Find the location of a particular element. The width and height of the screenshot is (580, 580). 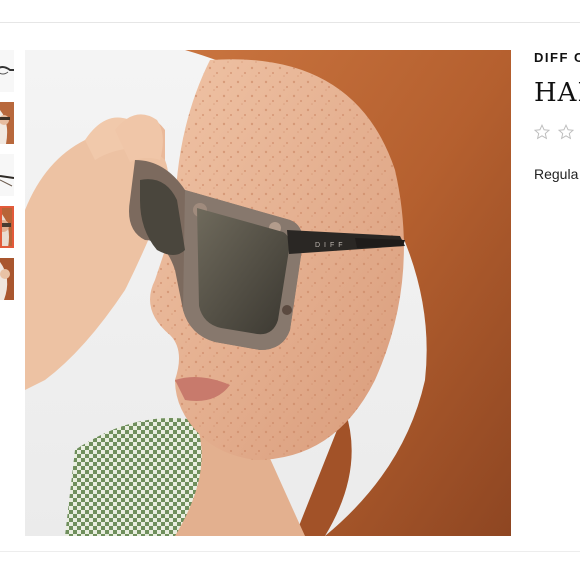

sunglasses-side-icon is located at coordinates (7, 175).